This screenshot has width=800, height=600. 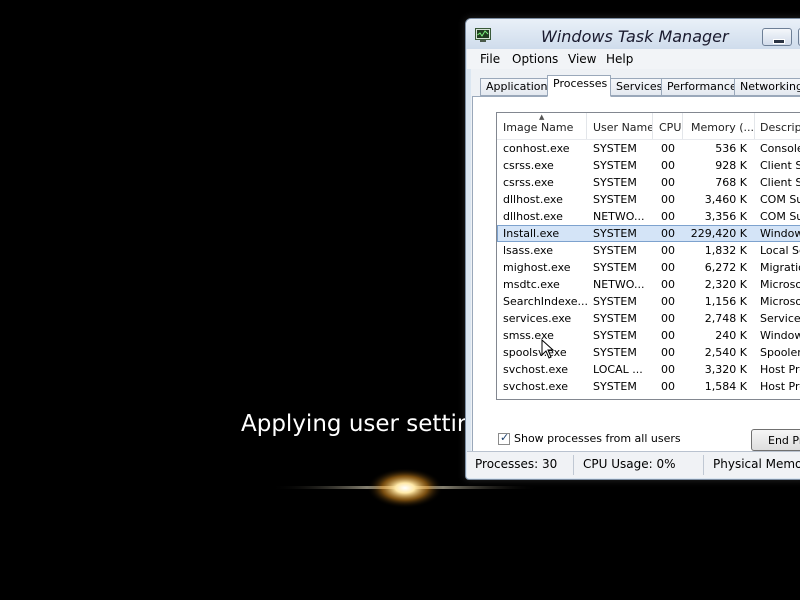 What do you see at coordinates (725, 318) in the screenshot?
I see `cell-memory: 2,748 K` at bounding box center [725, 318].